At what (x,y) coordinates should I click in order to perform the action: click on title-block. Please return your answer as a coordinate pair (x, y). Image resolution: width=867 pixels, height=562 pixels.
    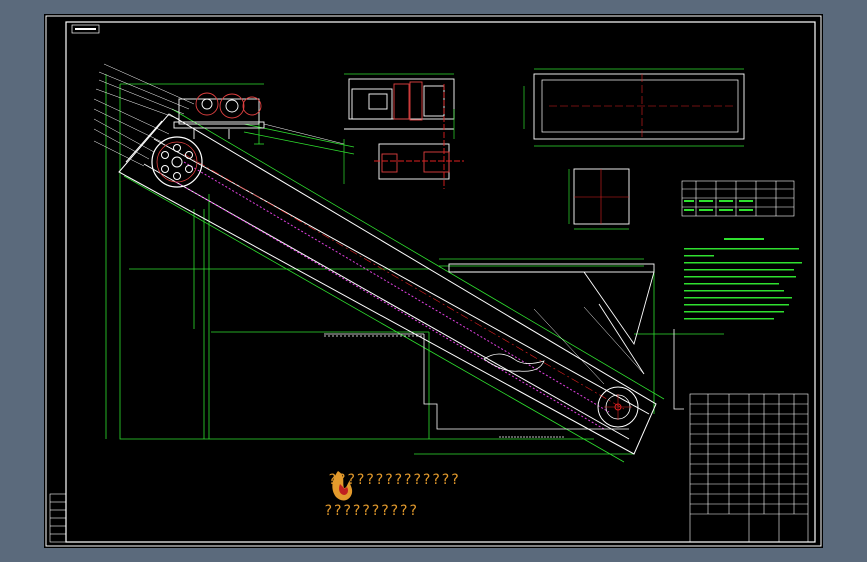
    Looking at the image, I should click on (749, 468).